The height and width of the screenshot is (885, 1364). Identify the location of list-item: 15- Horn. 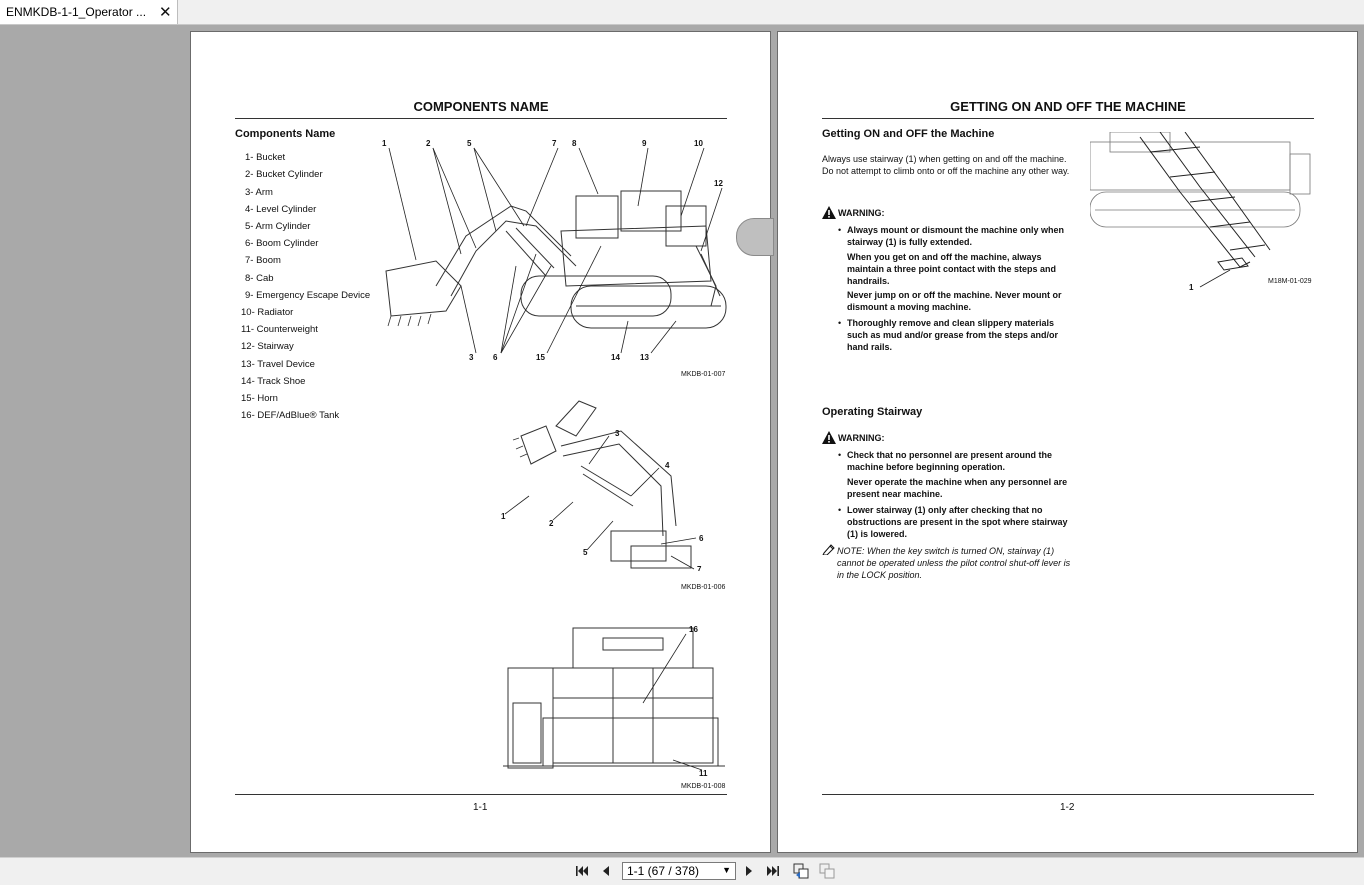
(259, 398).